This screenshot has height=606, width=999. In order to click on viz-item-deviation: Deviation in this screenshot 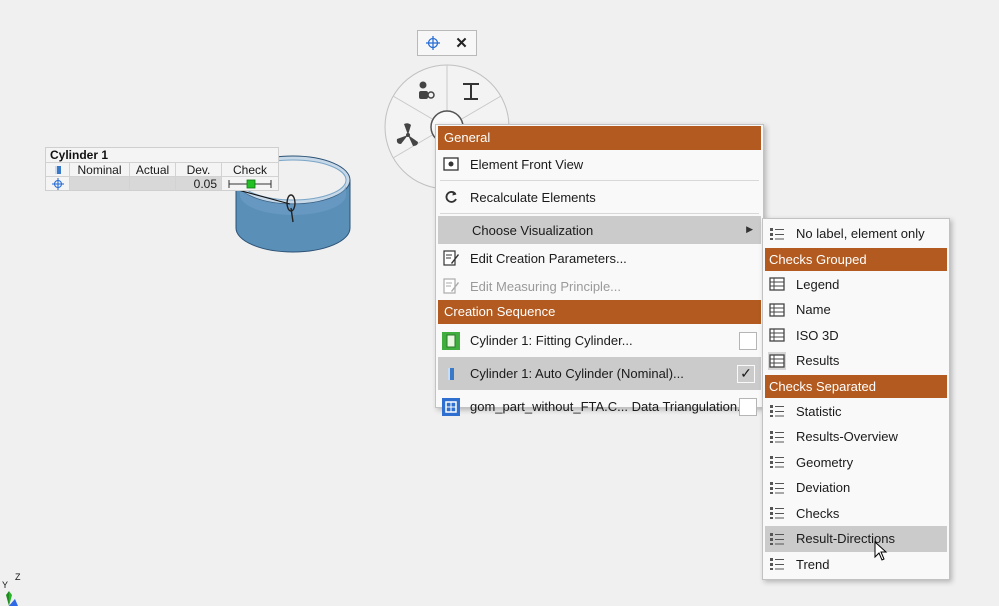, I will do `click(856, 488)`.